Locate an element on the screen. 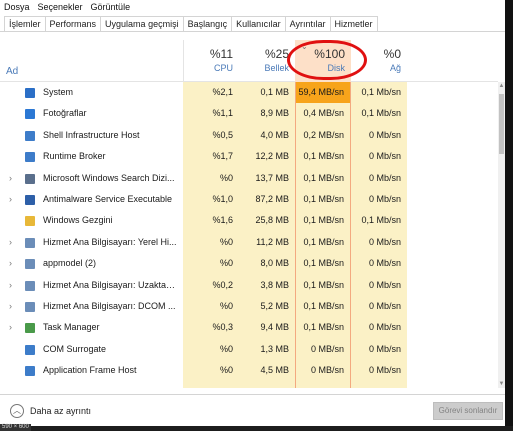  task-manager-icon is located at coordinates (30, 328).